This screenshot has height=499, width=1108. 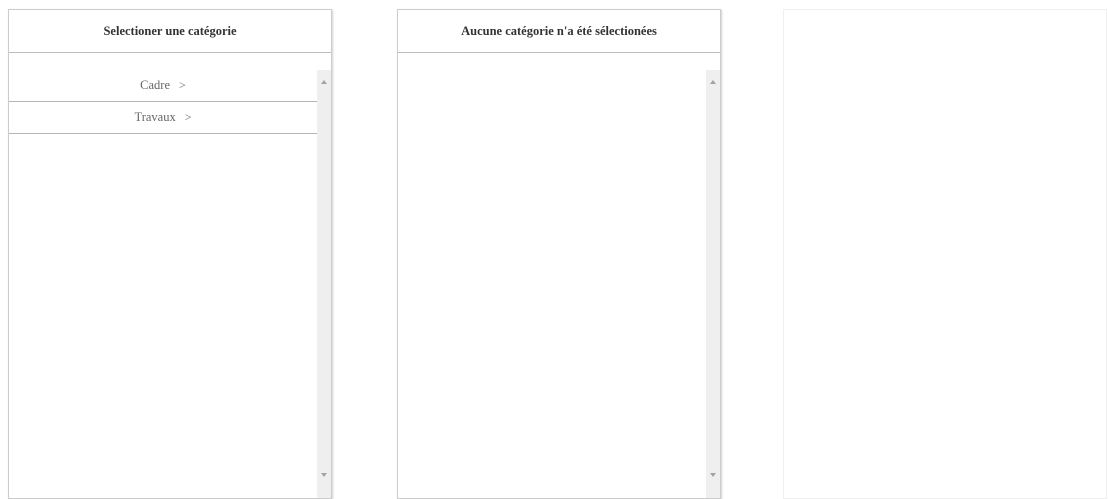 What do you see at coordinates (170, 31) in the screenshot?
I see `category-panel-title: Selectioner une catégorie` at bounding box center [170, 31].